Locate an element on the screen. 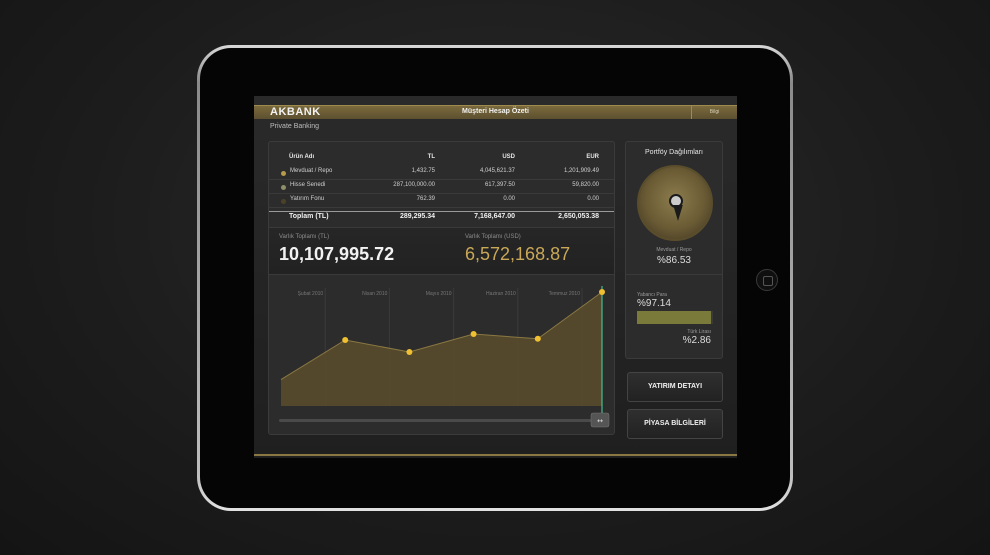  row-tl: 762.39 is located at coordinates (425, 199).